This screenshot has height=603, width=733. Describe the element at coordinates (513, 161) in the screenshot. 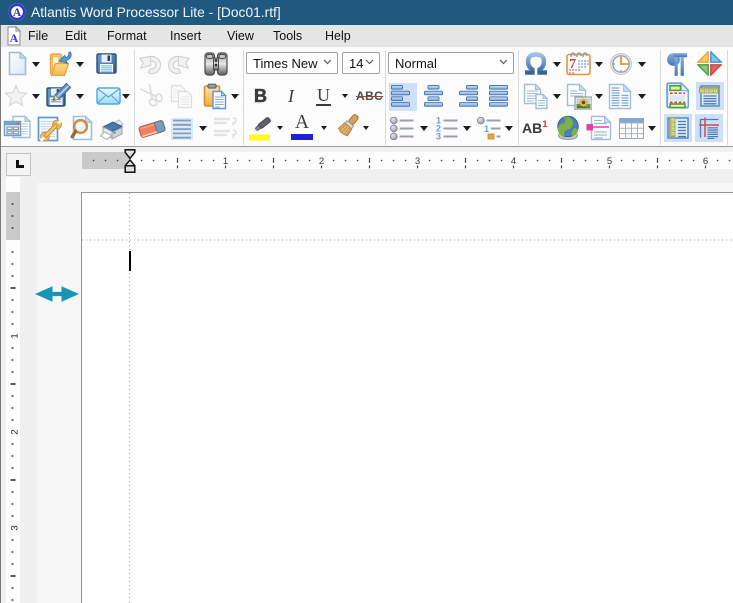

I see `svg-text: 4` at that location.